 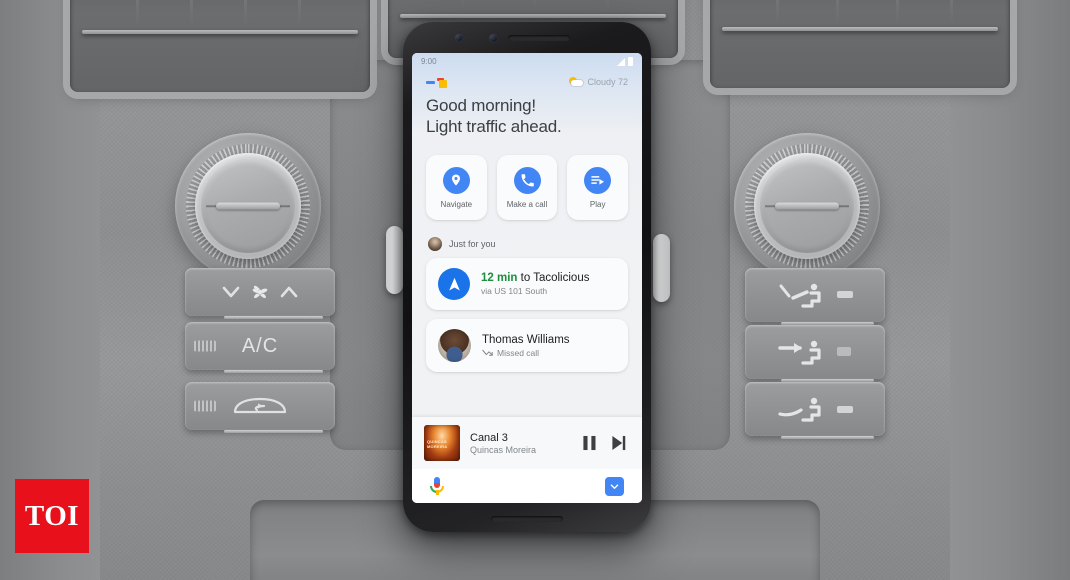 I want to click on media-player-bar: QUINCAS MOREIRA Canal 3 Quincas Moreira, so click(x=527, y=443).